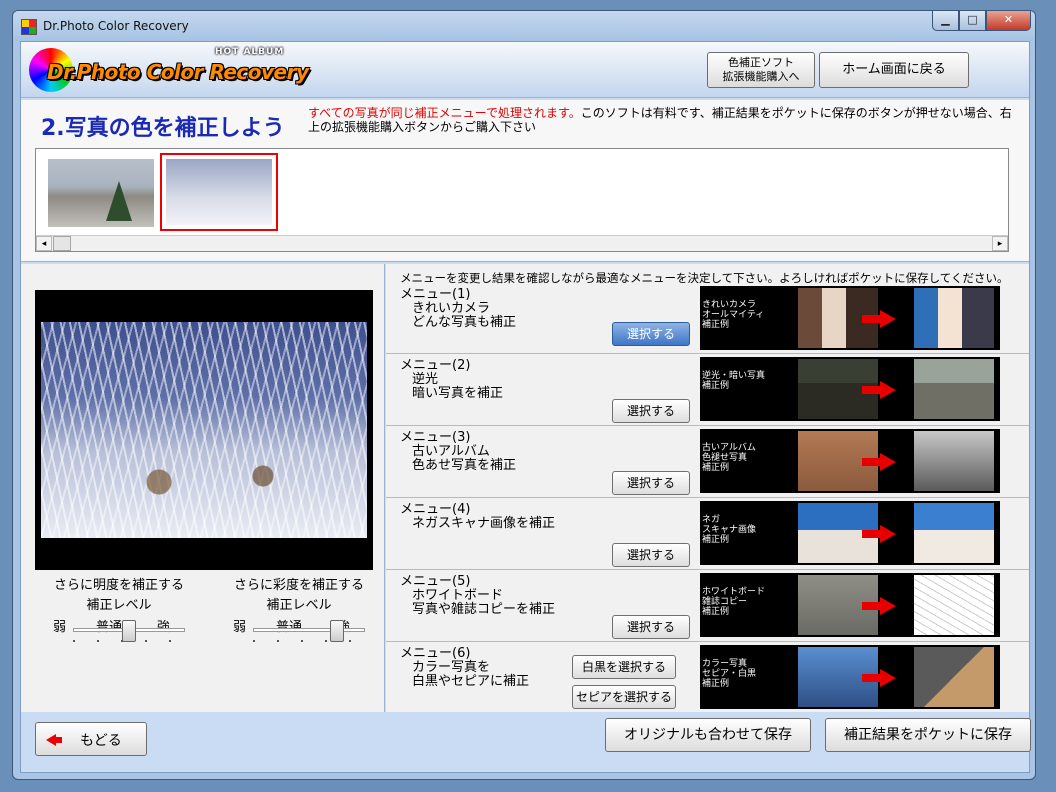 The height and width of the screenshot is (792, 1056). Describe the element at coordinates (972, 21) in the screenshot. I see `maximize-button: □` at that location.